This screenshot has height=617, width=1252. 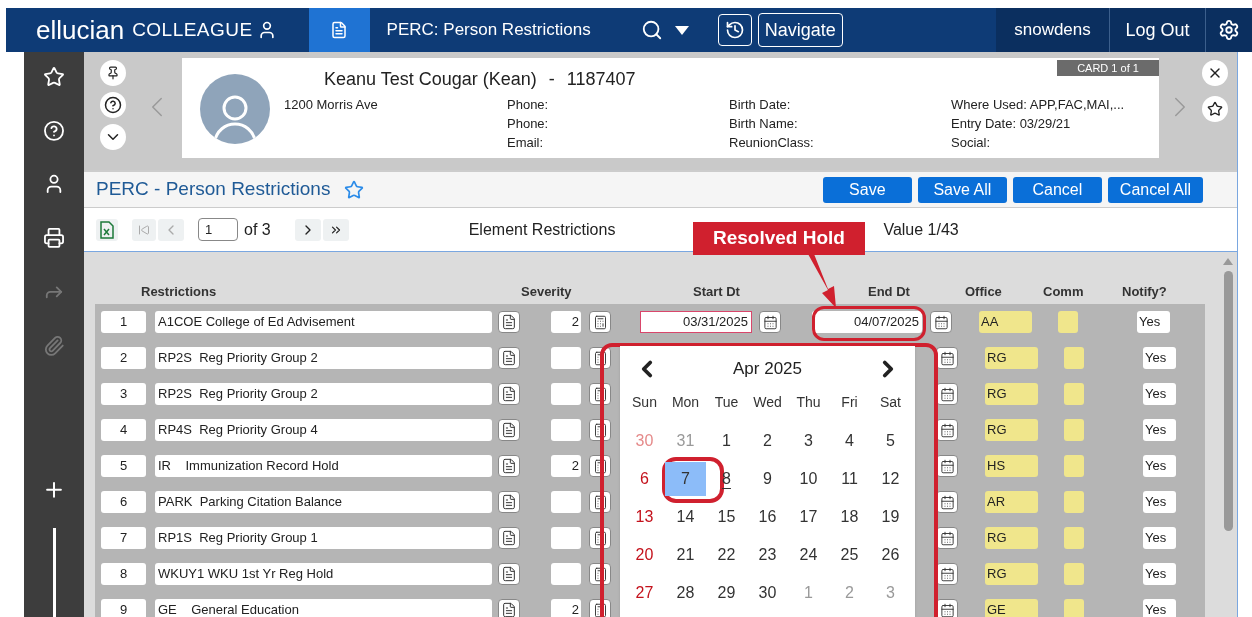 I want to click on close-button, so click(x=1215, y=73).